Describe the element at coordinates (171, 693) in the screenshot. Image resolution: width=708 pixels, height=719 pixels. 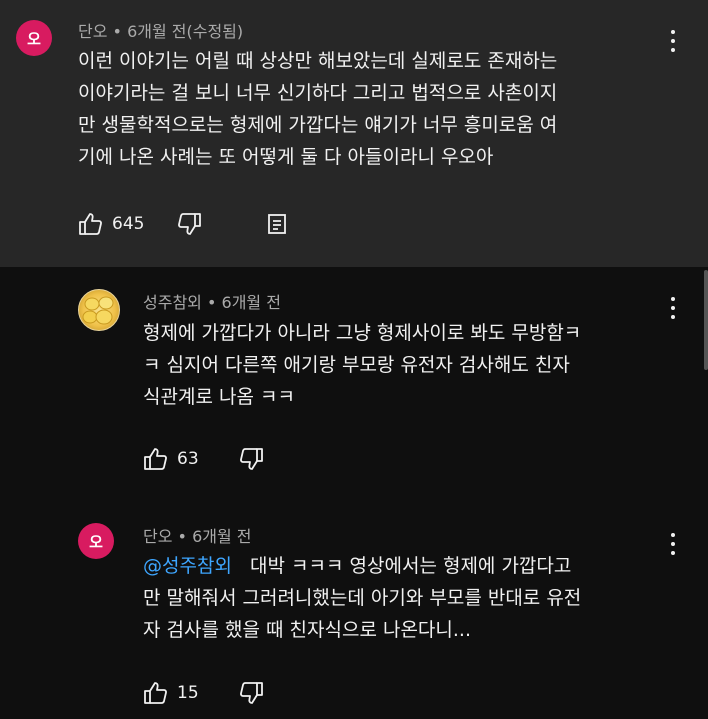
I see `like-button: 15` at that location.